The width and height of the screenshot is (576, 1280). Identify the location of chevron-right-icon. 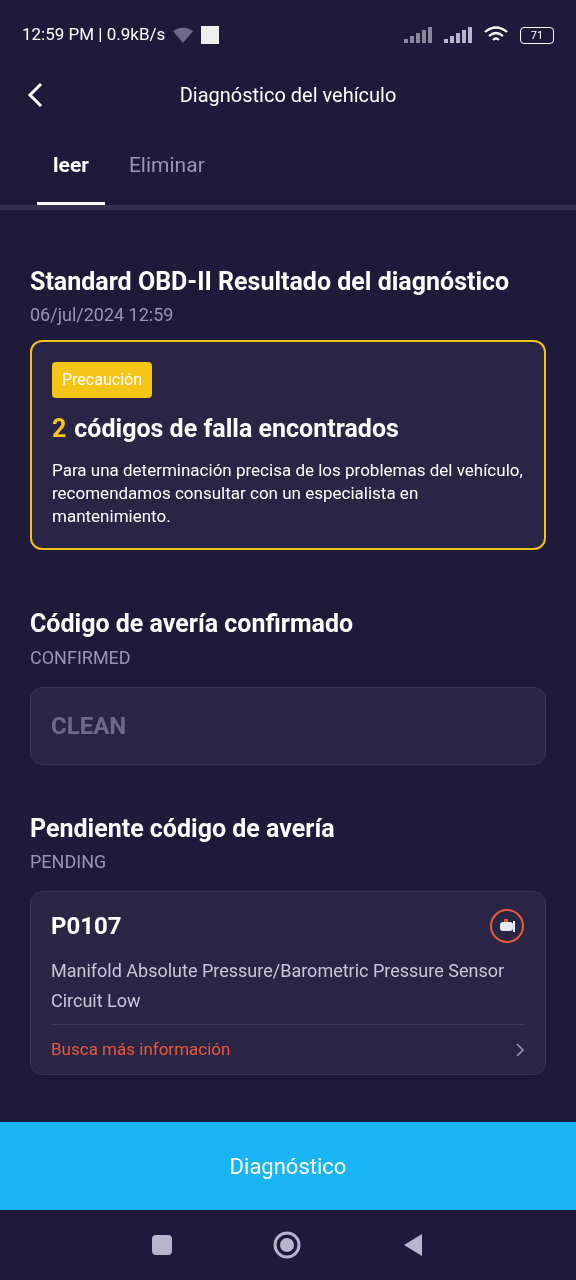
(520, 1049).